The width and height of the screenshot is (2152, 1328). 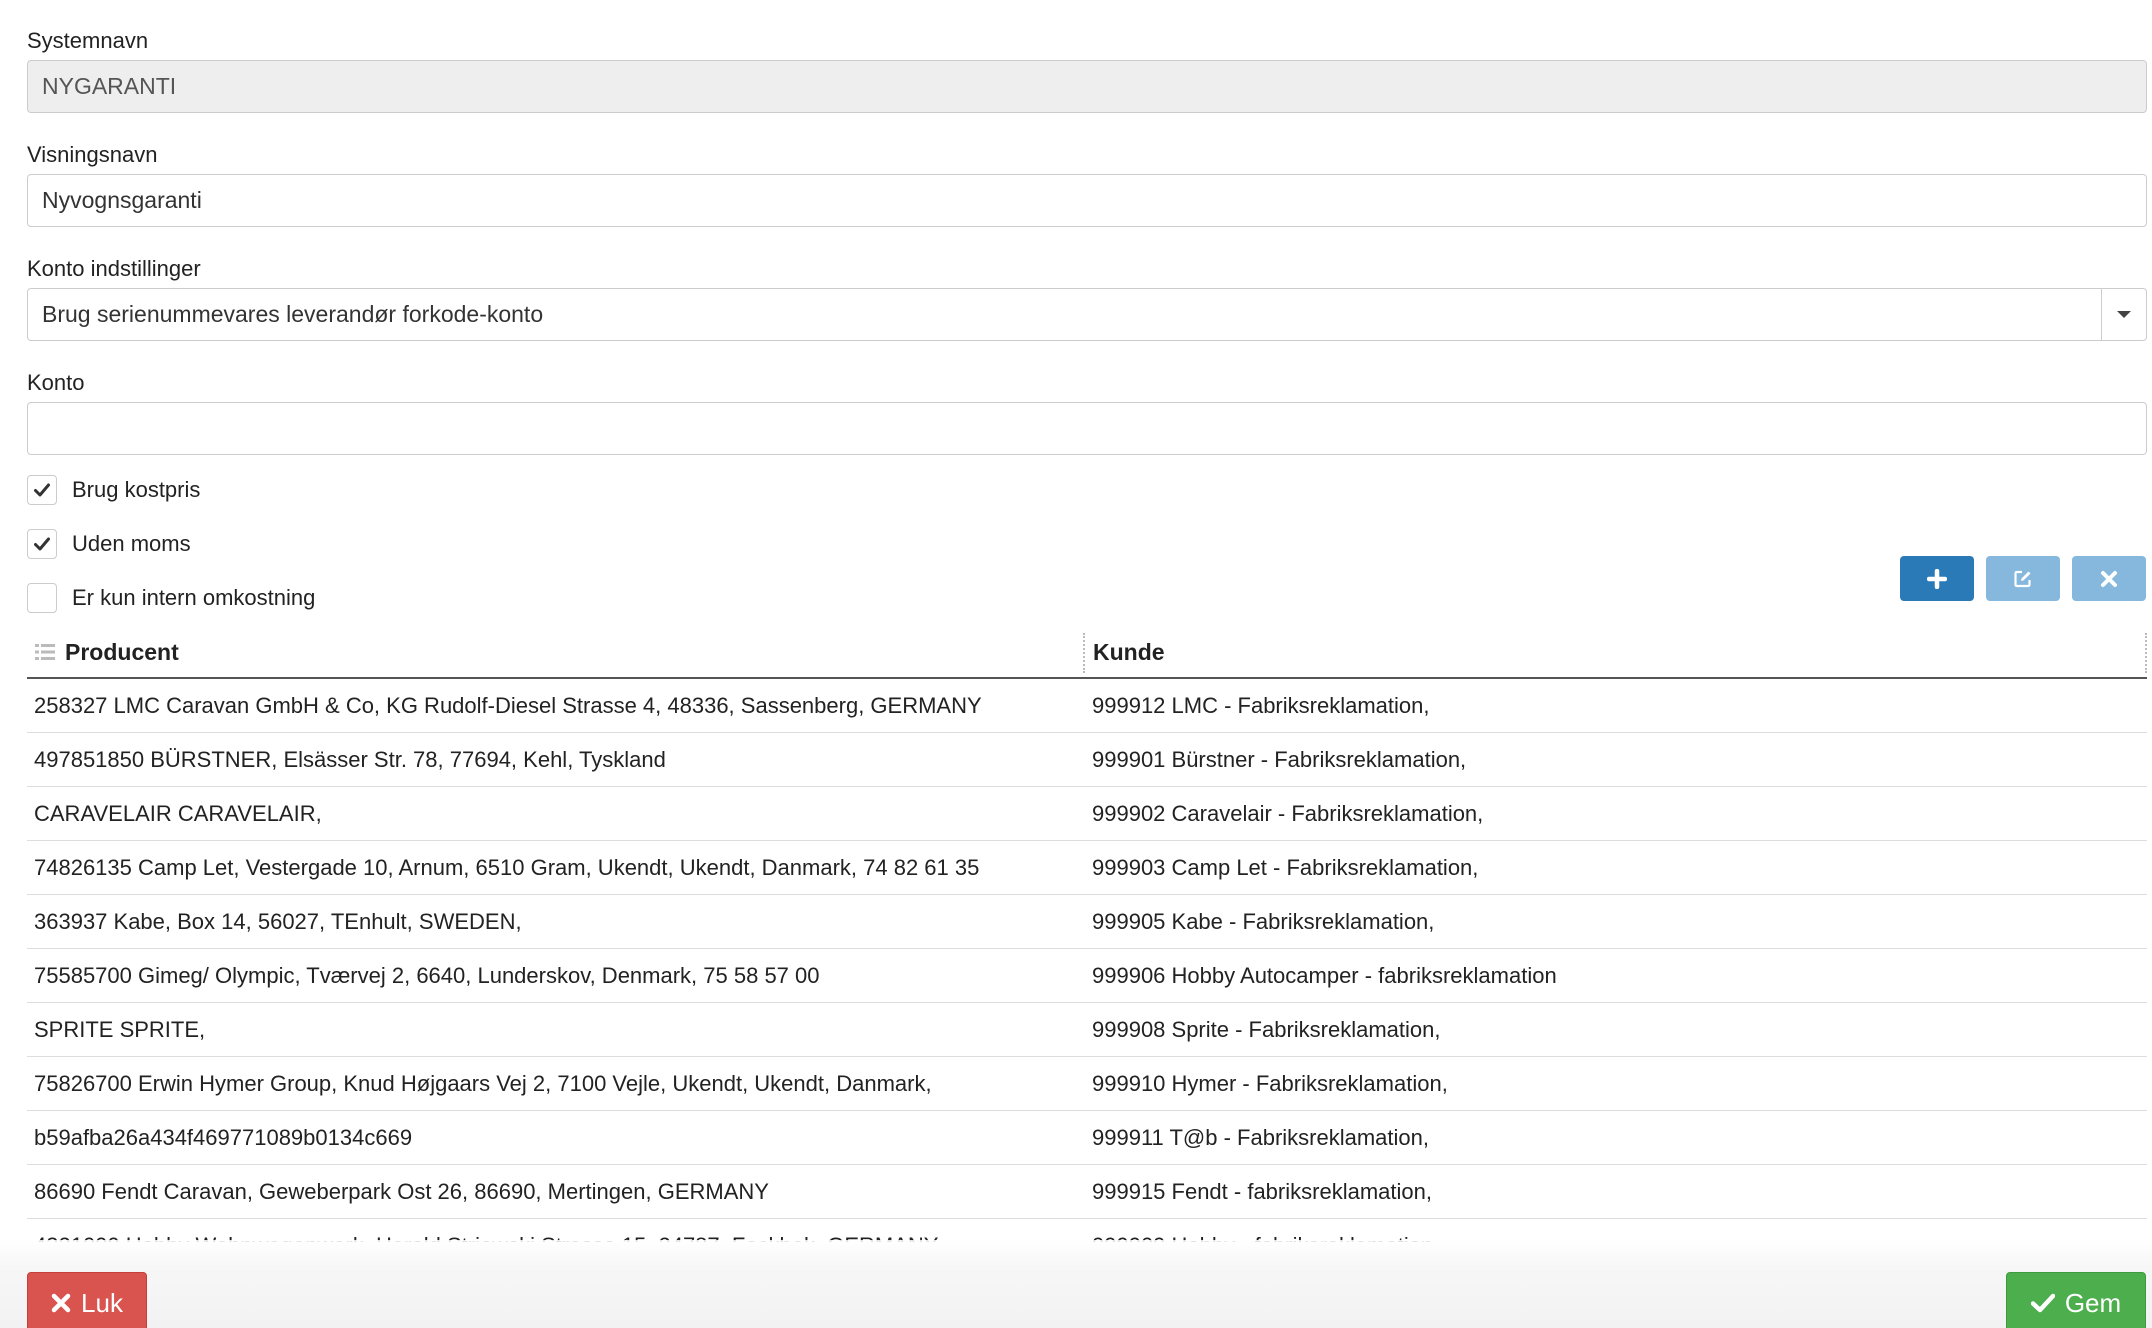 I want to click on checkbox-row-cost-price: Brug kostpris, so click(x=1087, y=490).